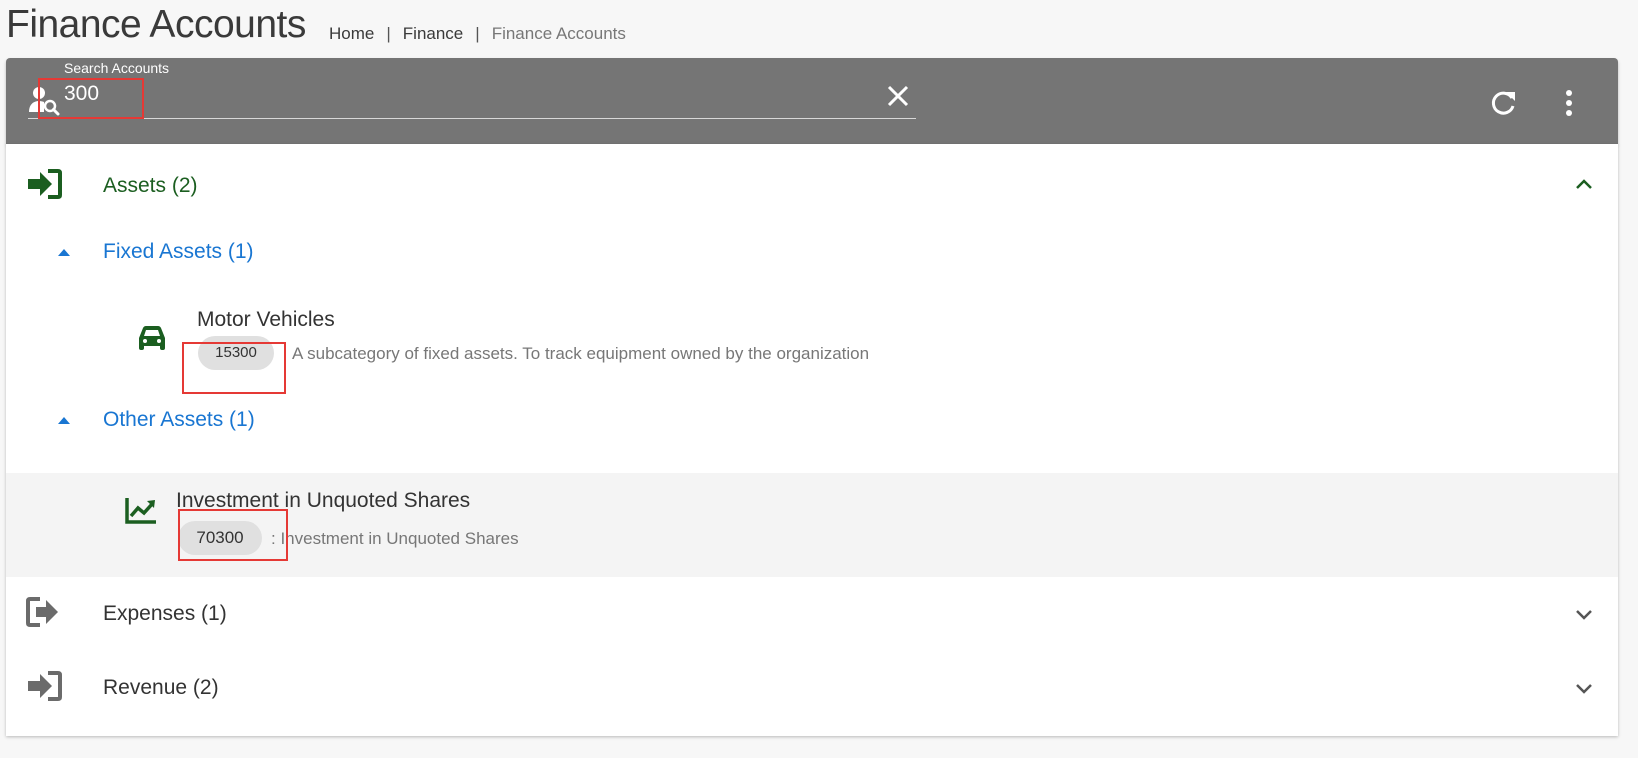  What do you see at coordinates (161, 687) in the screenshot?
I see `group-label: Revenue (2)` at bounding box center [161, 687].